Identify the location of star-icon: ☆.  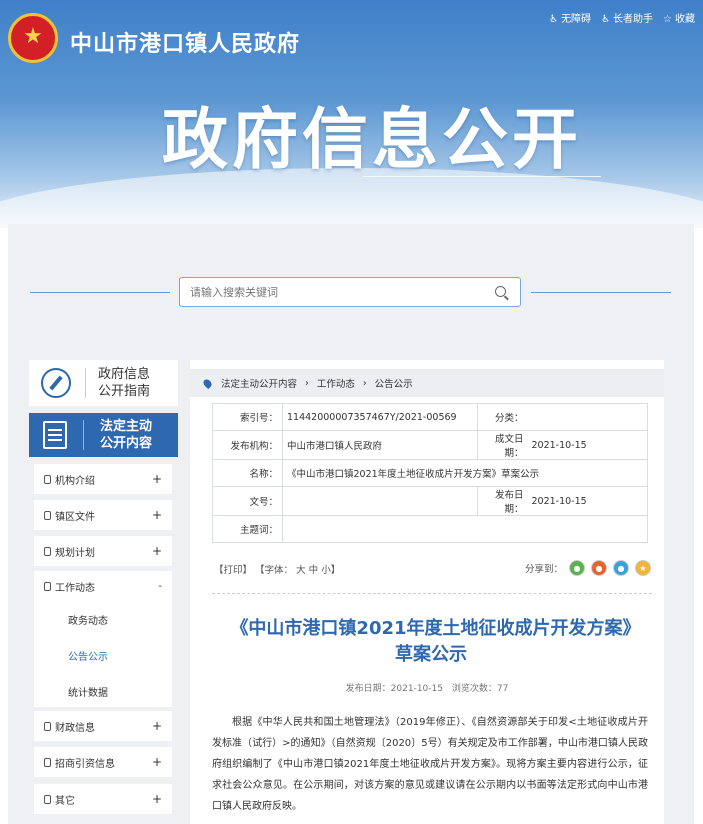
(667, 19).